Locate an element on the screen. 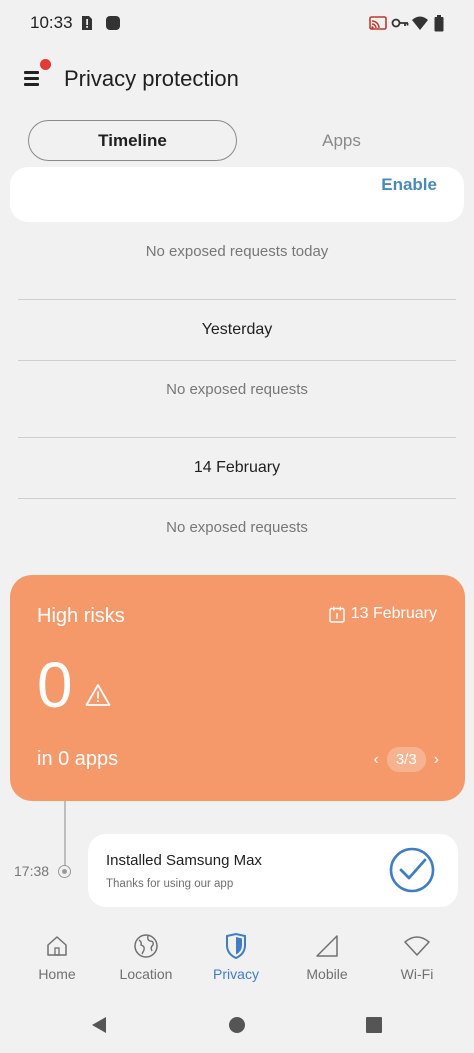  notification-dot is located at coordinates (45, 64).